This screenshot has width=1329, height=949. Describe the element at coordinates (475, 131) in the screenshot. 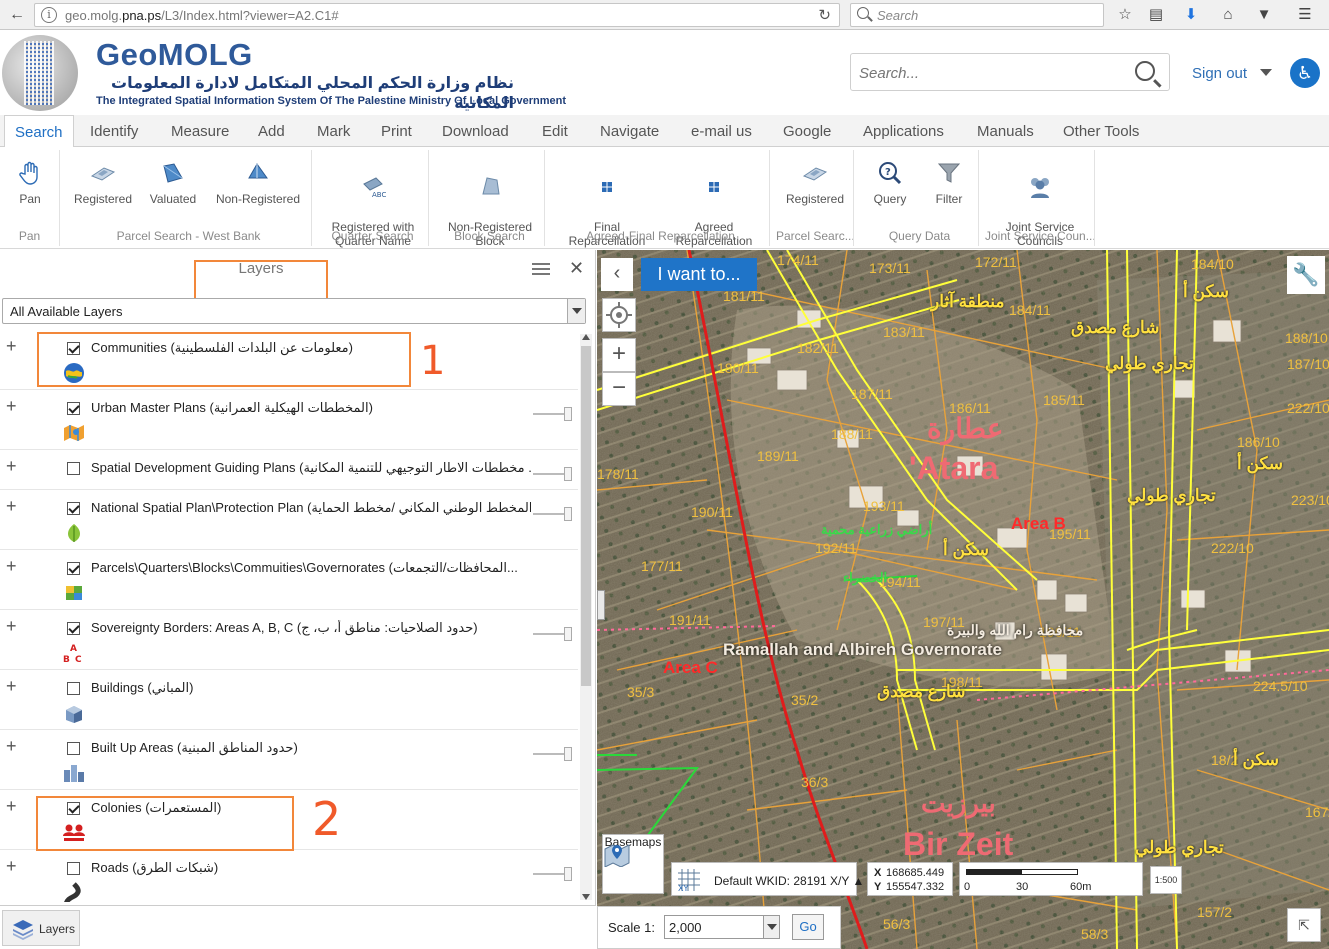

I see `tab-download: Download` at that location.